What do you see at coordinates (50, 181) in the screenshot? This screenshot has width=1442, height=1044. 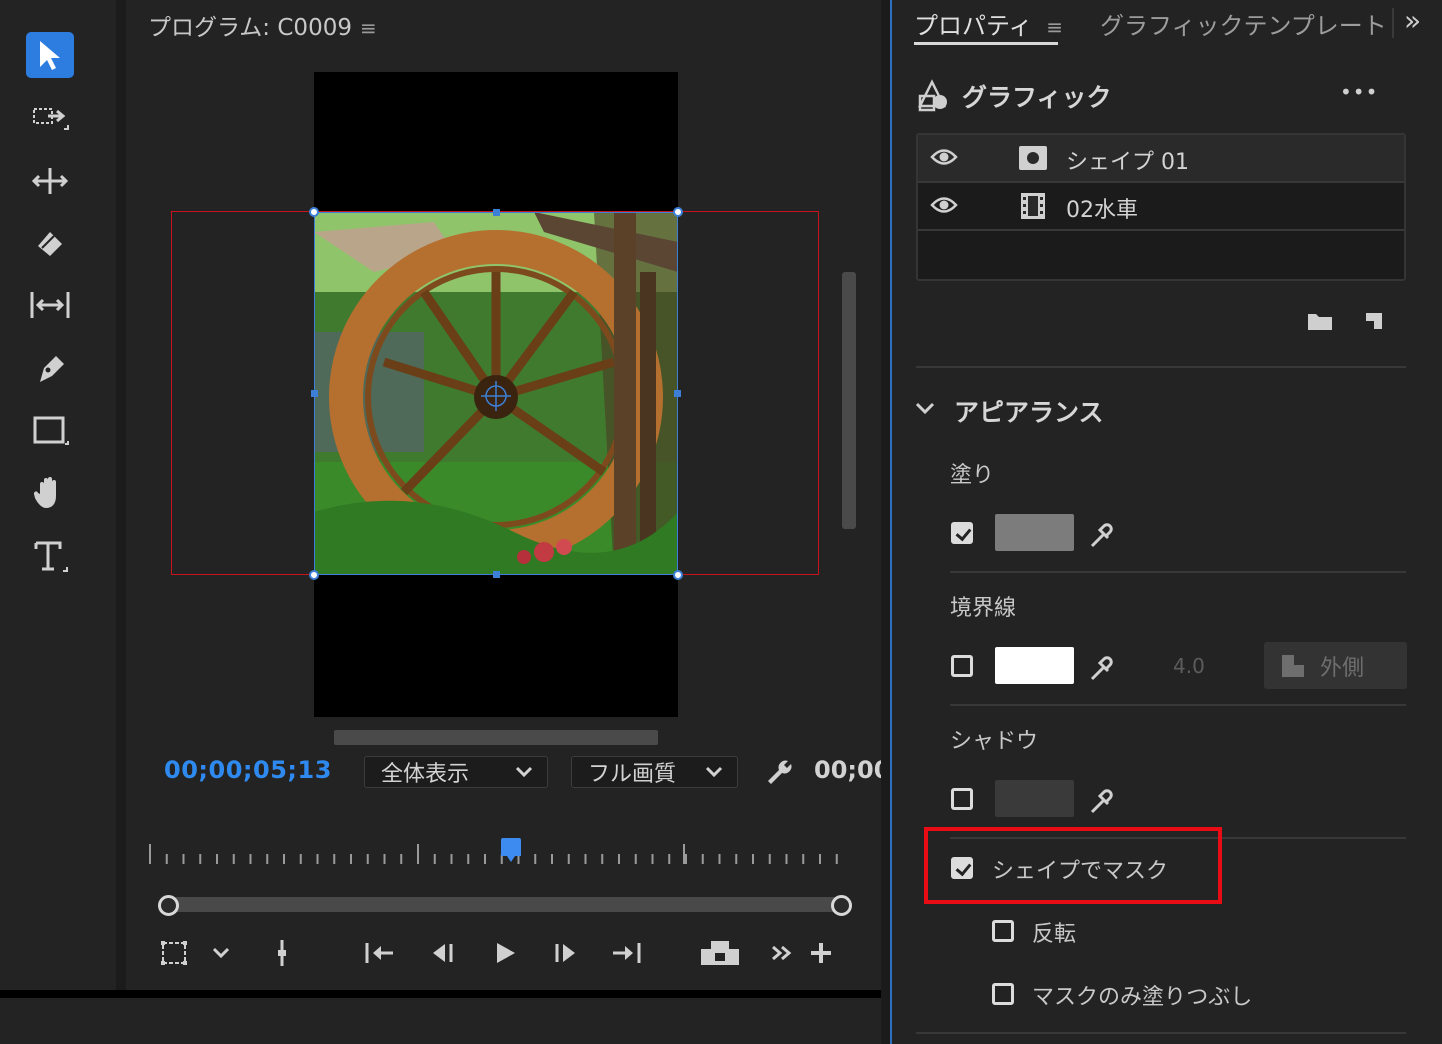 I see `ripple-edit-tool-icon` at bounding box center [50, 181].